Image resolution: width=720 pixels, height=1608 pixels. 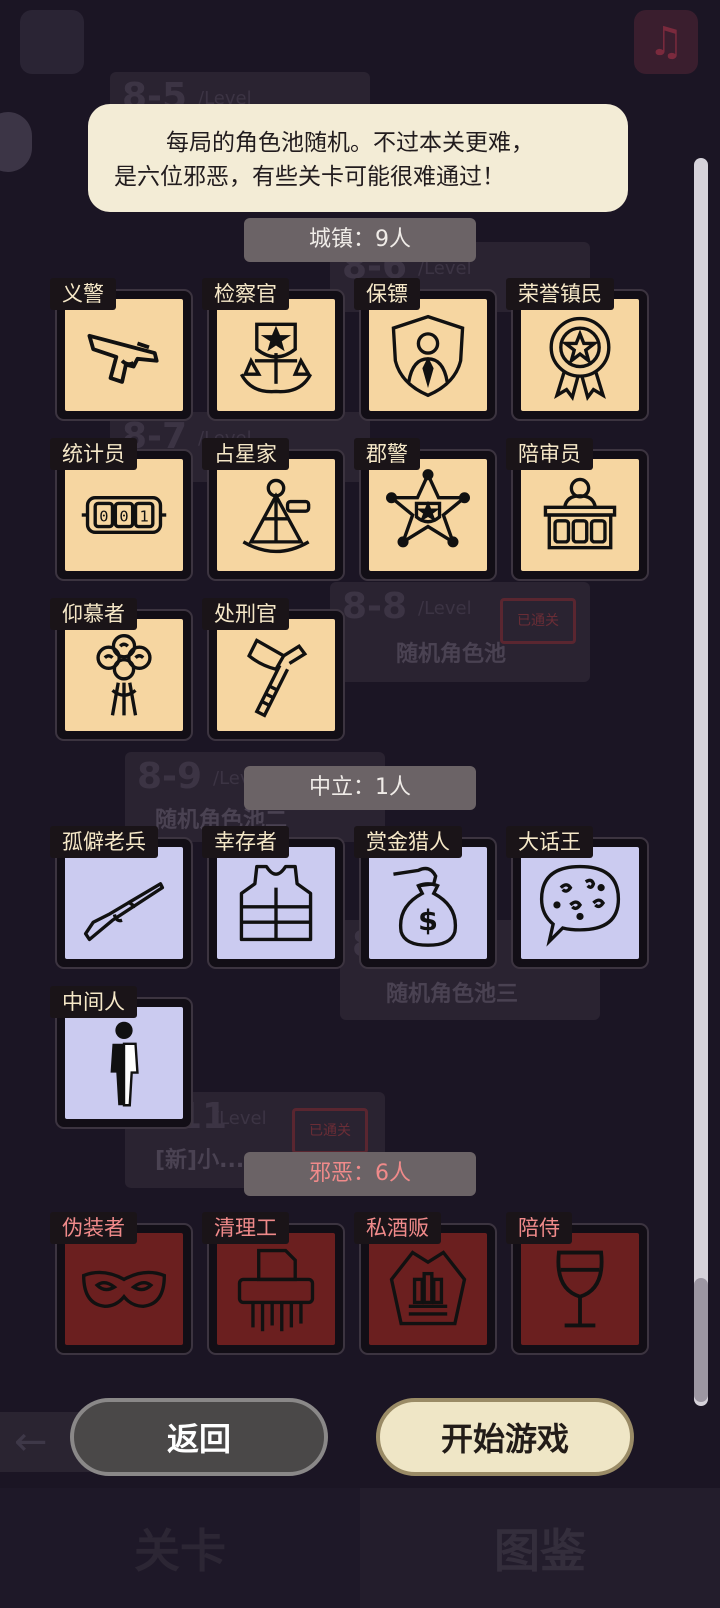 I want to click on tab-levels: 关卡, so click(x=180, y=1548).